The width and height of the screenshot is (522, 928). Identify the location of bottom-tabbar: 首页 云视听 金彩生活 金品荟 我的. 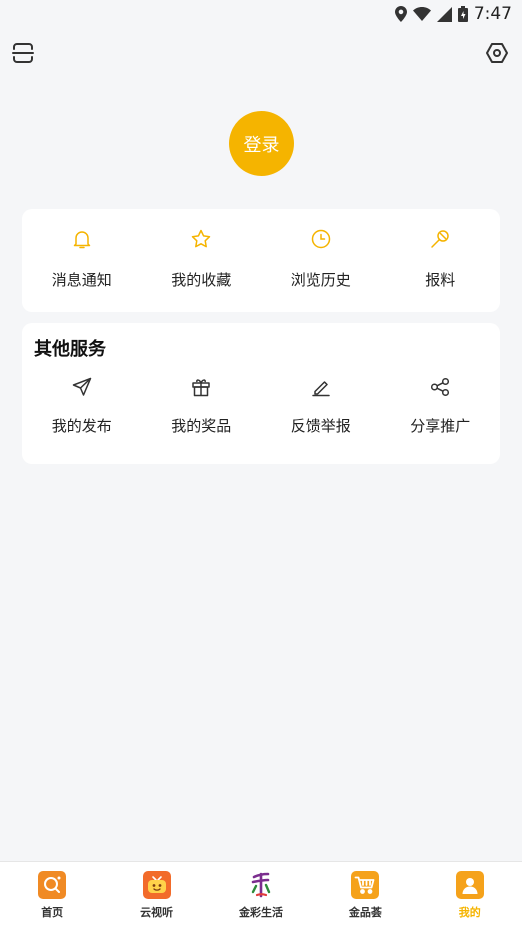
(261, 894).